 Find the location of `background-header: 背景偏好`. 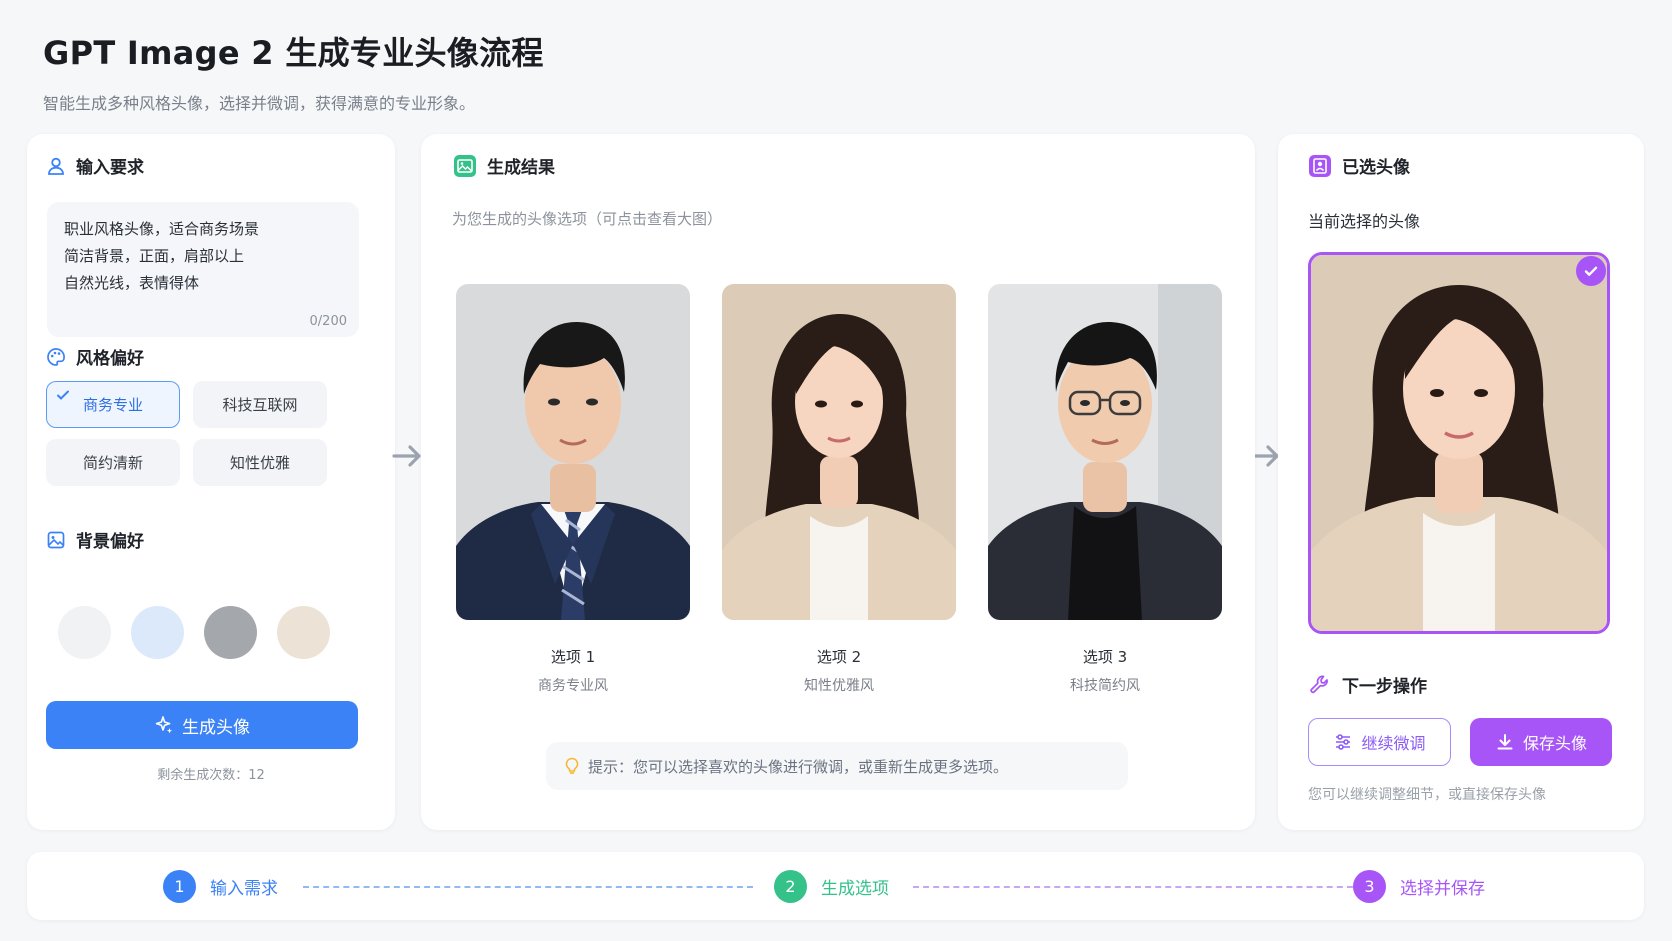

background-header: 背景偏好 is located at coordinates (95, 539).